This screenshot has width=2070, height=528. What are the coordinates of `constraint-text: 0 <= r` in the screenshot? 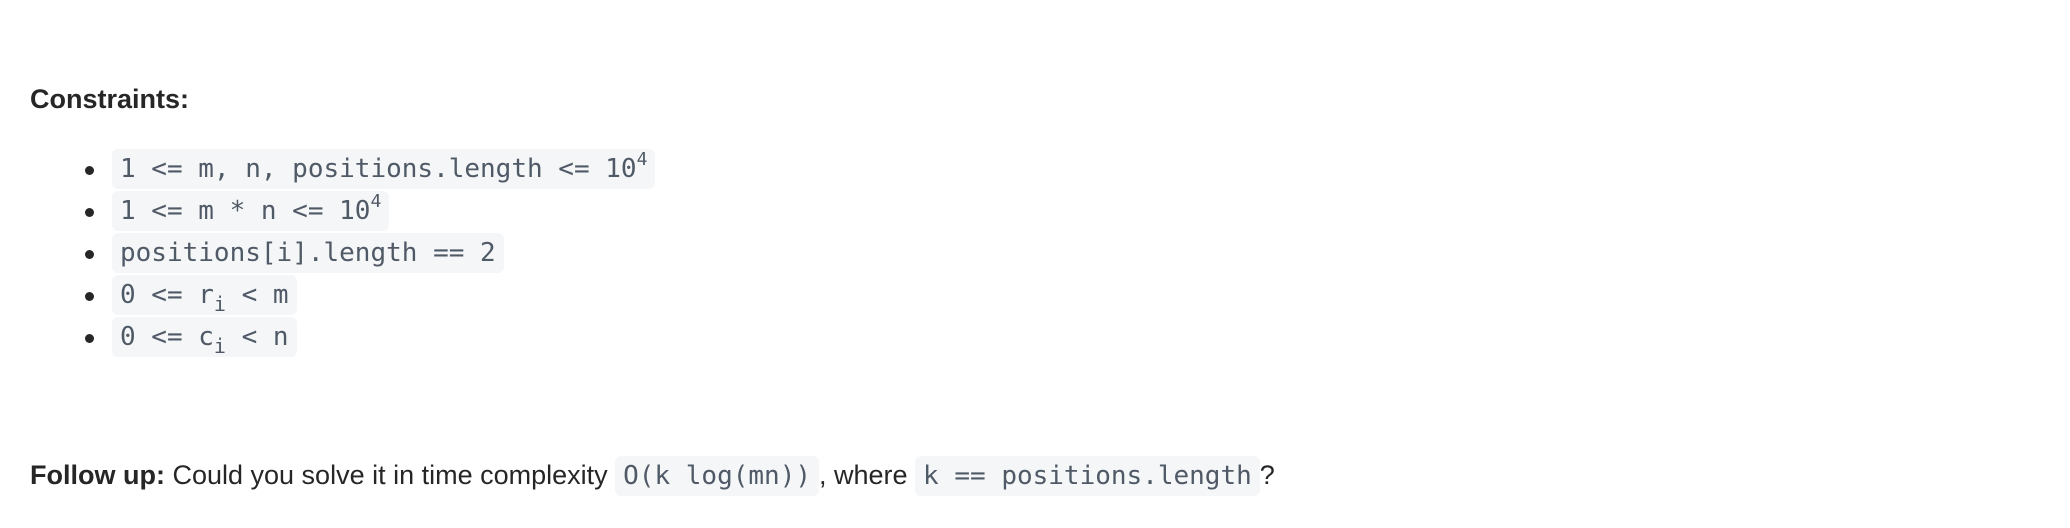 It's located at (167, 295).